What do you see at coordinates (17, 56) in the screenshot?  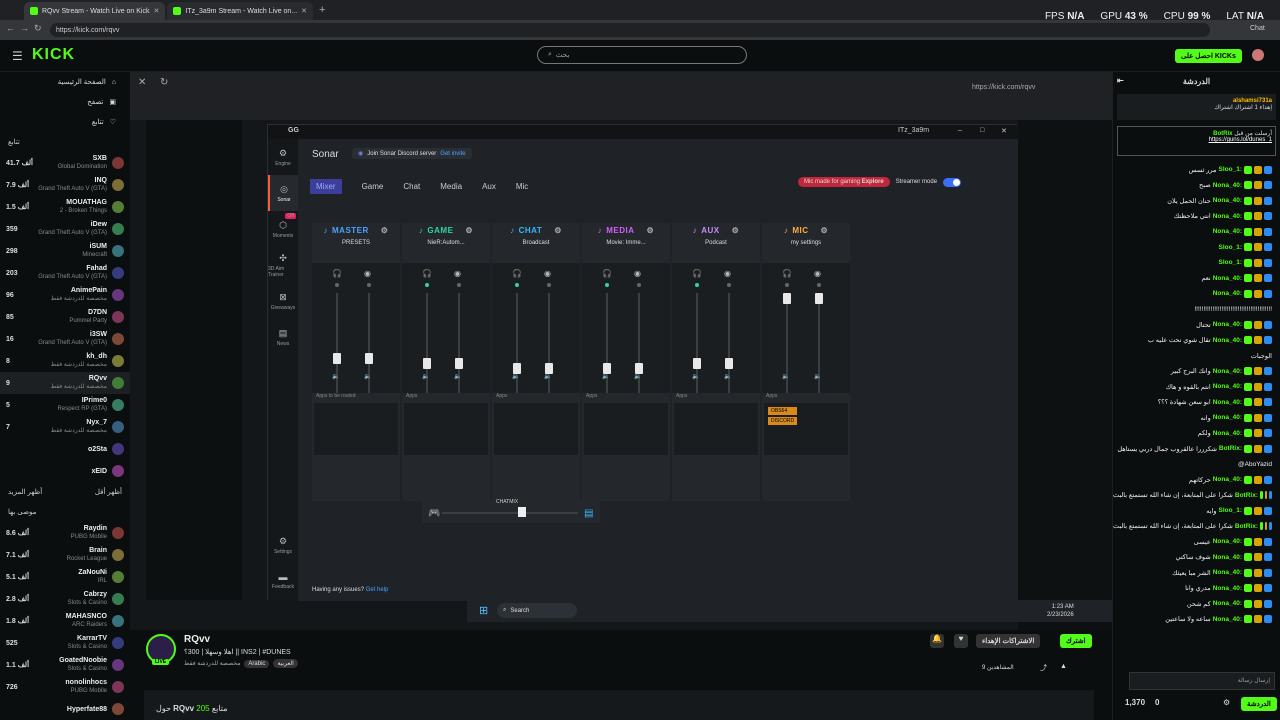 I see `menu-icon: ☰` at bounding box center [17, 56].